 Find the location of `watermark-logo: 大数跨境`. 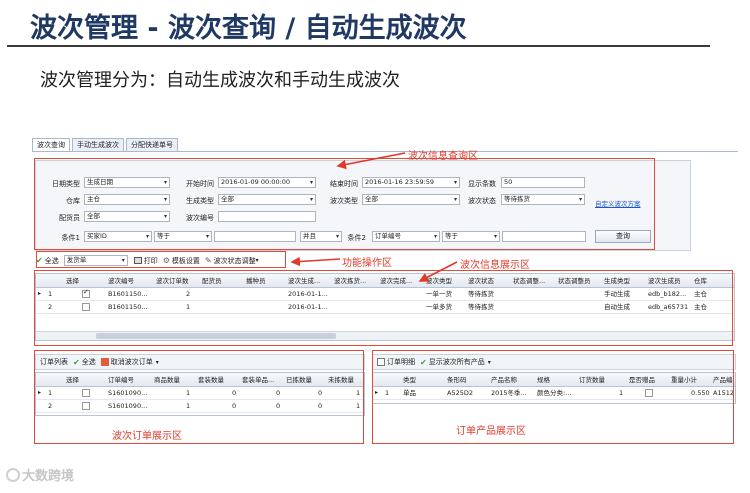

watermark-logo: 大数跨境 is located at coordinates (40, 474).